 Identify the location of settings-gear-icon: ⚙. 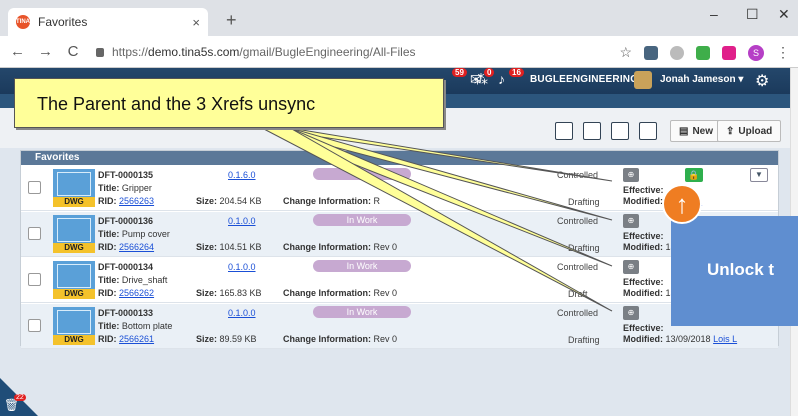
(762, 81).